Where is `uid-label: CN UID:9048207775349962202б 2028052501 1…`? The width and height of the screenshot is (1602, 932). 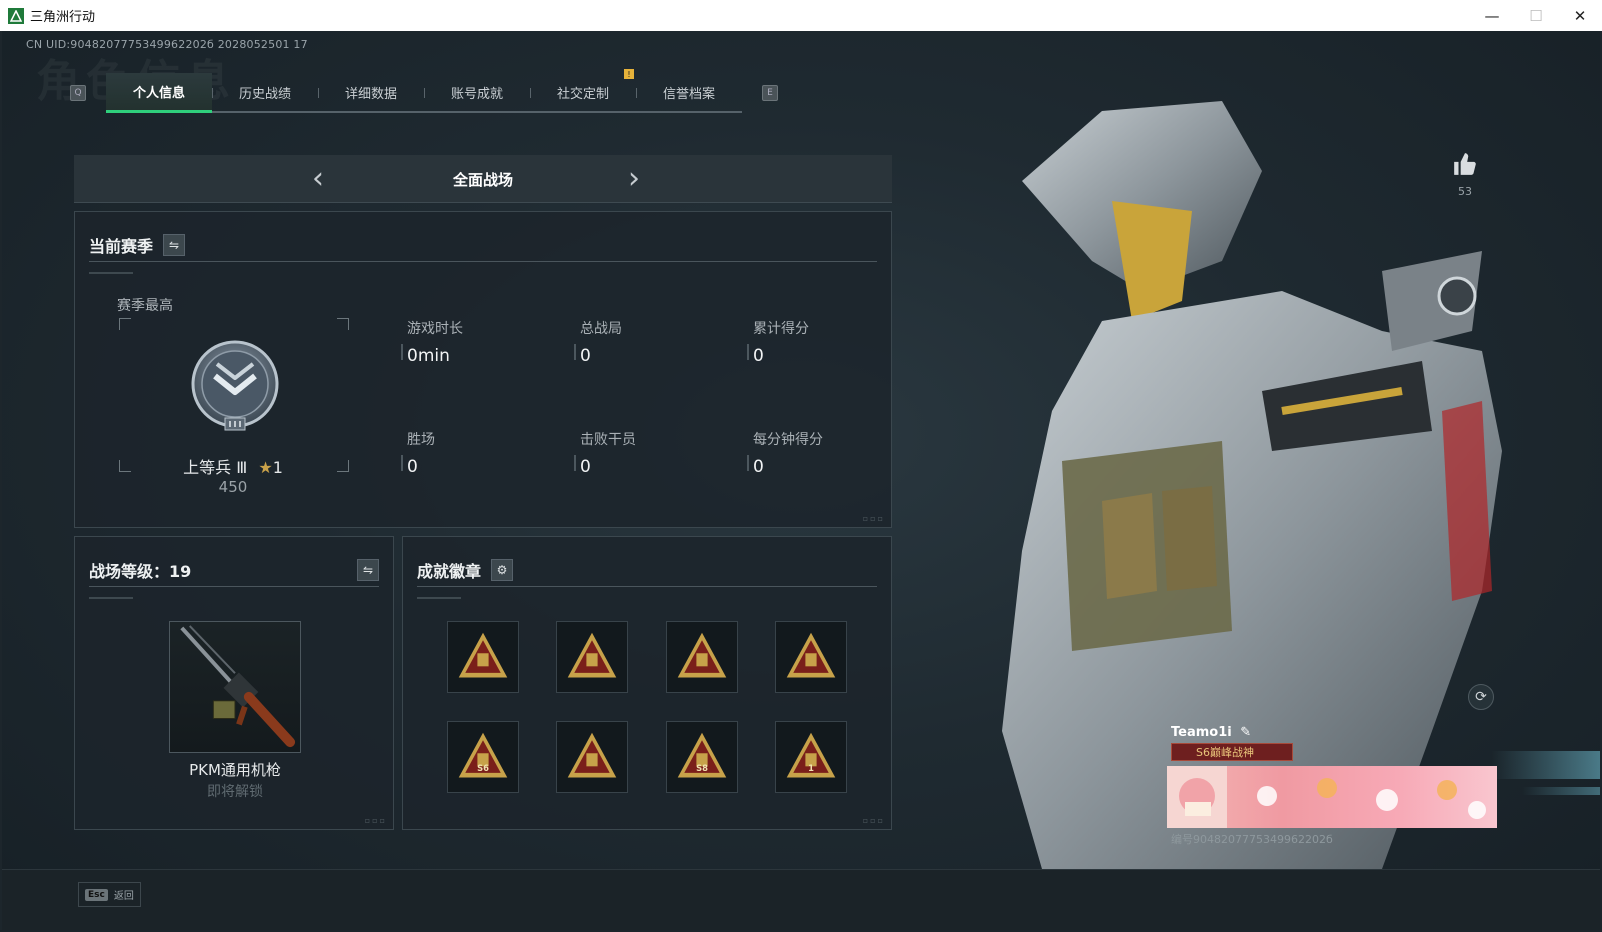
uid-label: CN UID:9048207775349962202б 2028052501 1… is located at coordinates (167, 44).